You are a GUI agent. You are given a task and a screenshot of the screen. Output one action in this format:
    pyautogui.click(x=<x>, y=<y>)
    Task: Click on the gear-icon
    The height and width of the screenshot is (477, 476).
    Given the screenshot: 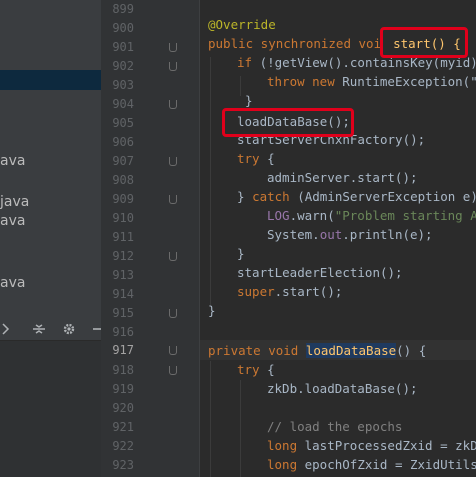 What is the action you would take?
    pyautogui.click(x=69, y=328)
    